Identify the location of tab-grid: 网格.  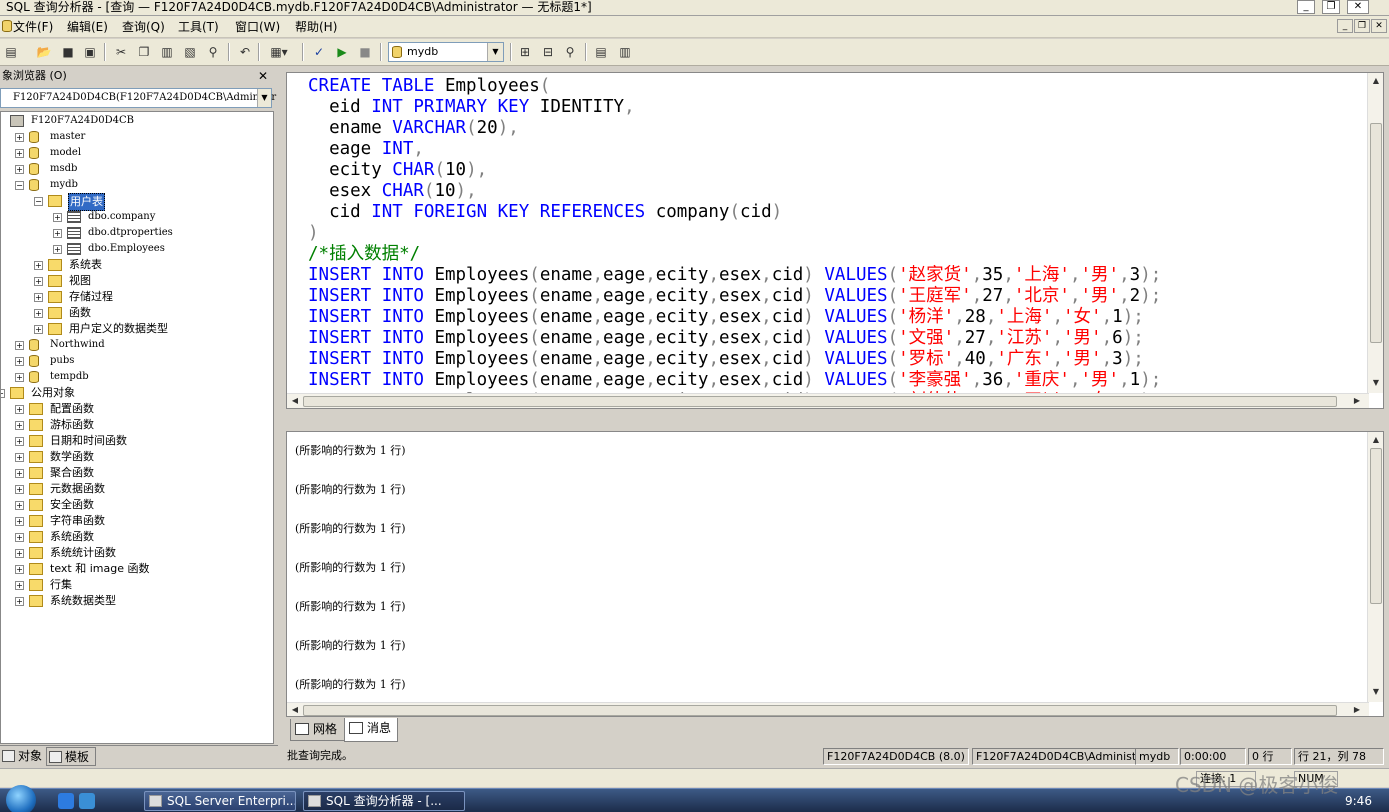
(319, 730).